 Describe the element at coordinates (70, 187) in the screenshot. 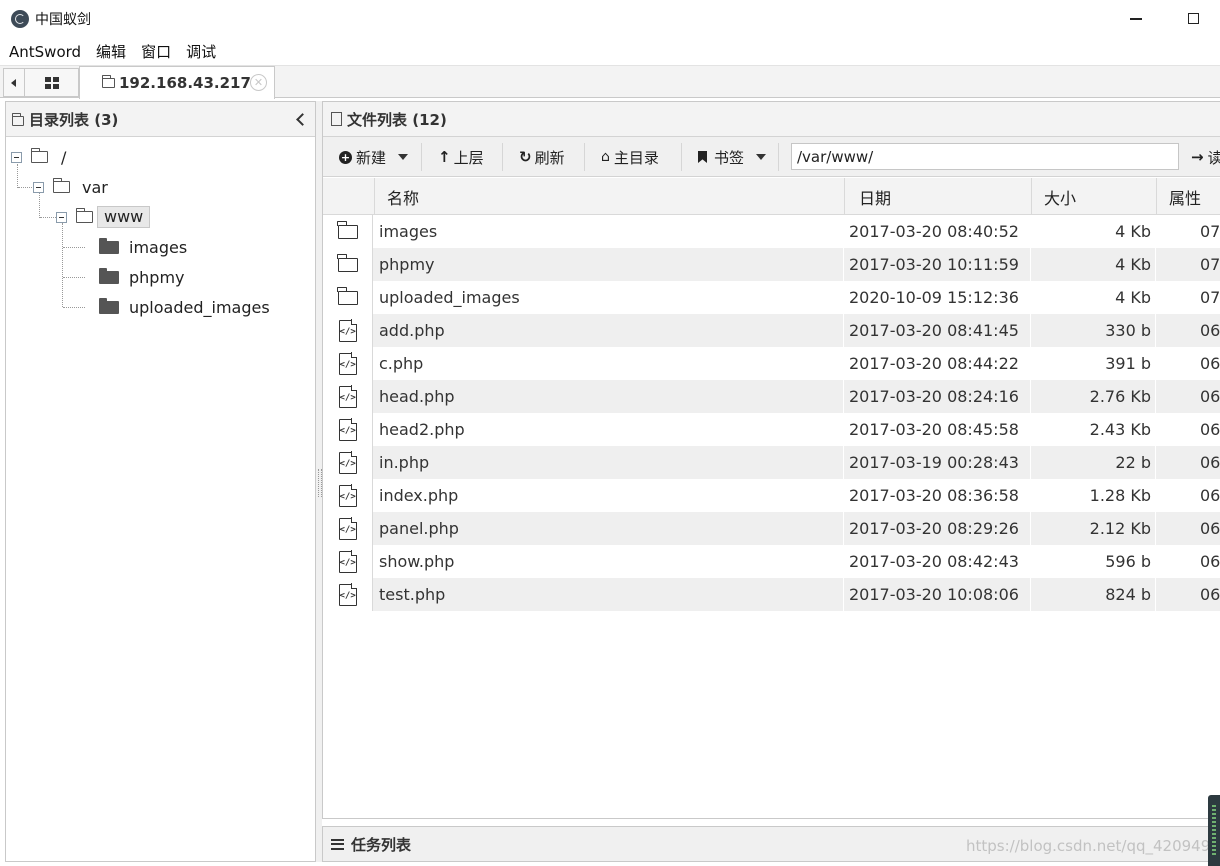

I see `tree-node-var: var` at that location.